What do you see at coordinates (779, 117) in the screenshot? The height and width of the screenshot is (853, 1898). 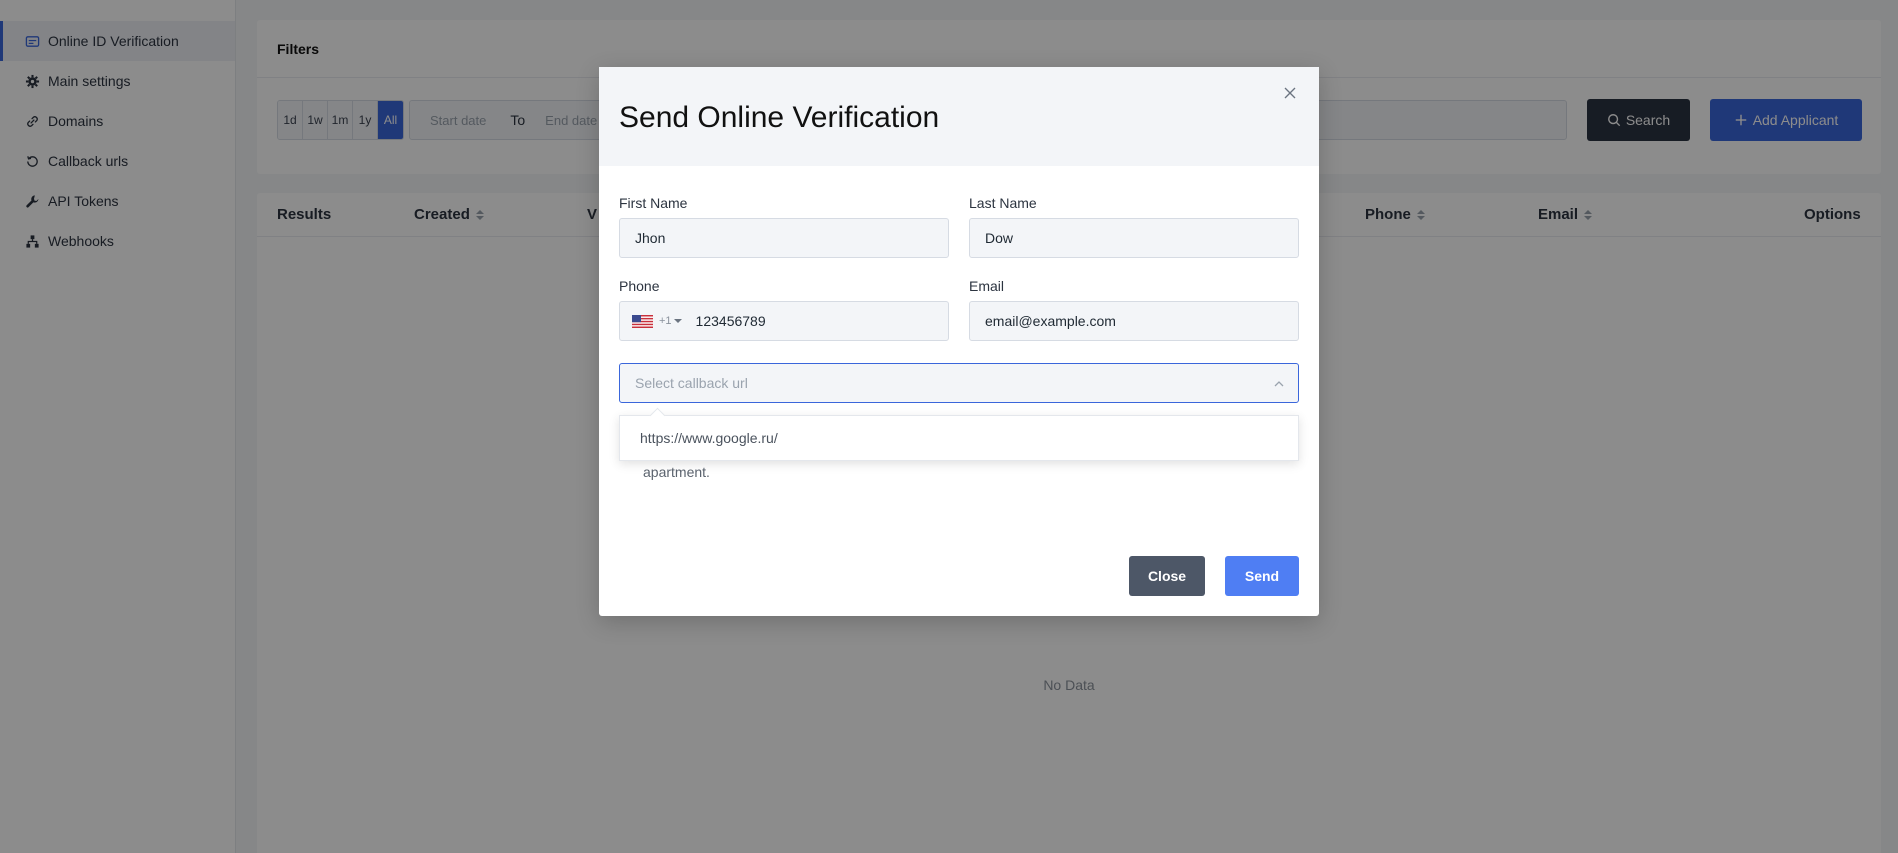 I see `modal-title: Send Online Verification` at bounding box center [779, 117].